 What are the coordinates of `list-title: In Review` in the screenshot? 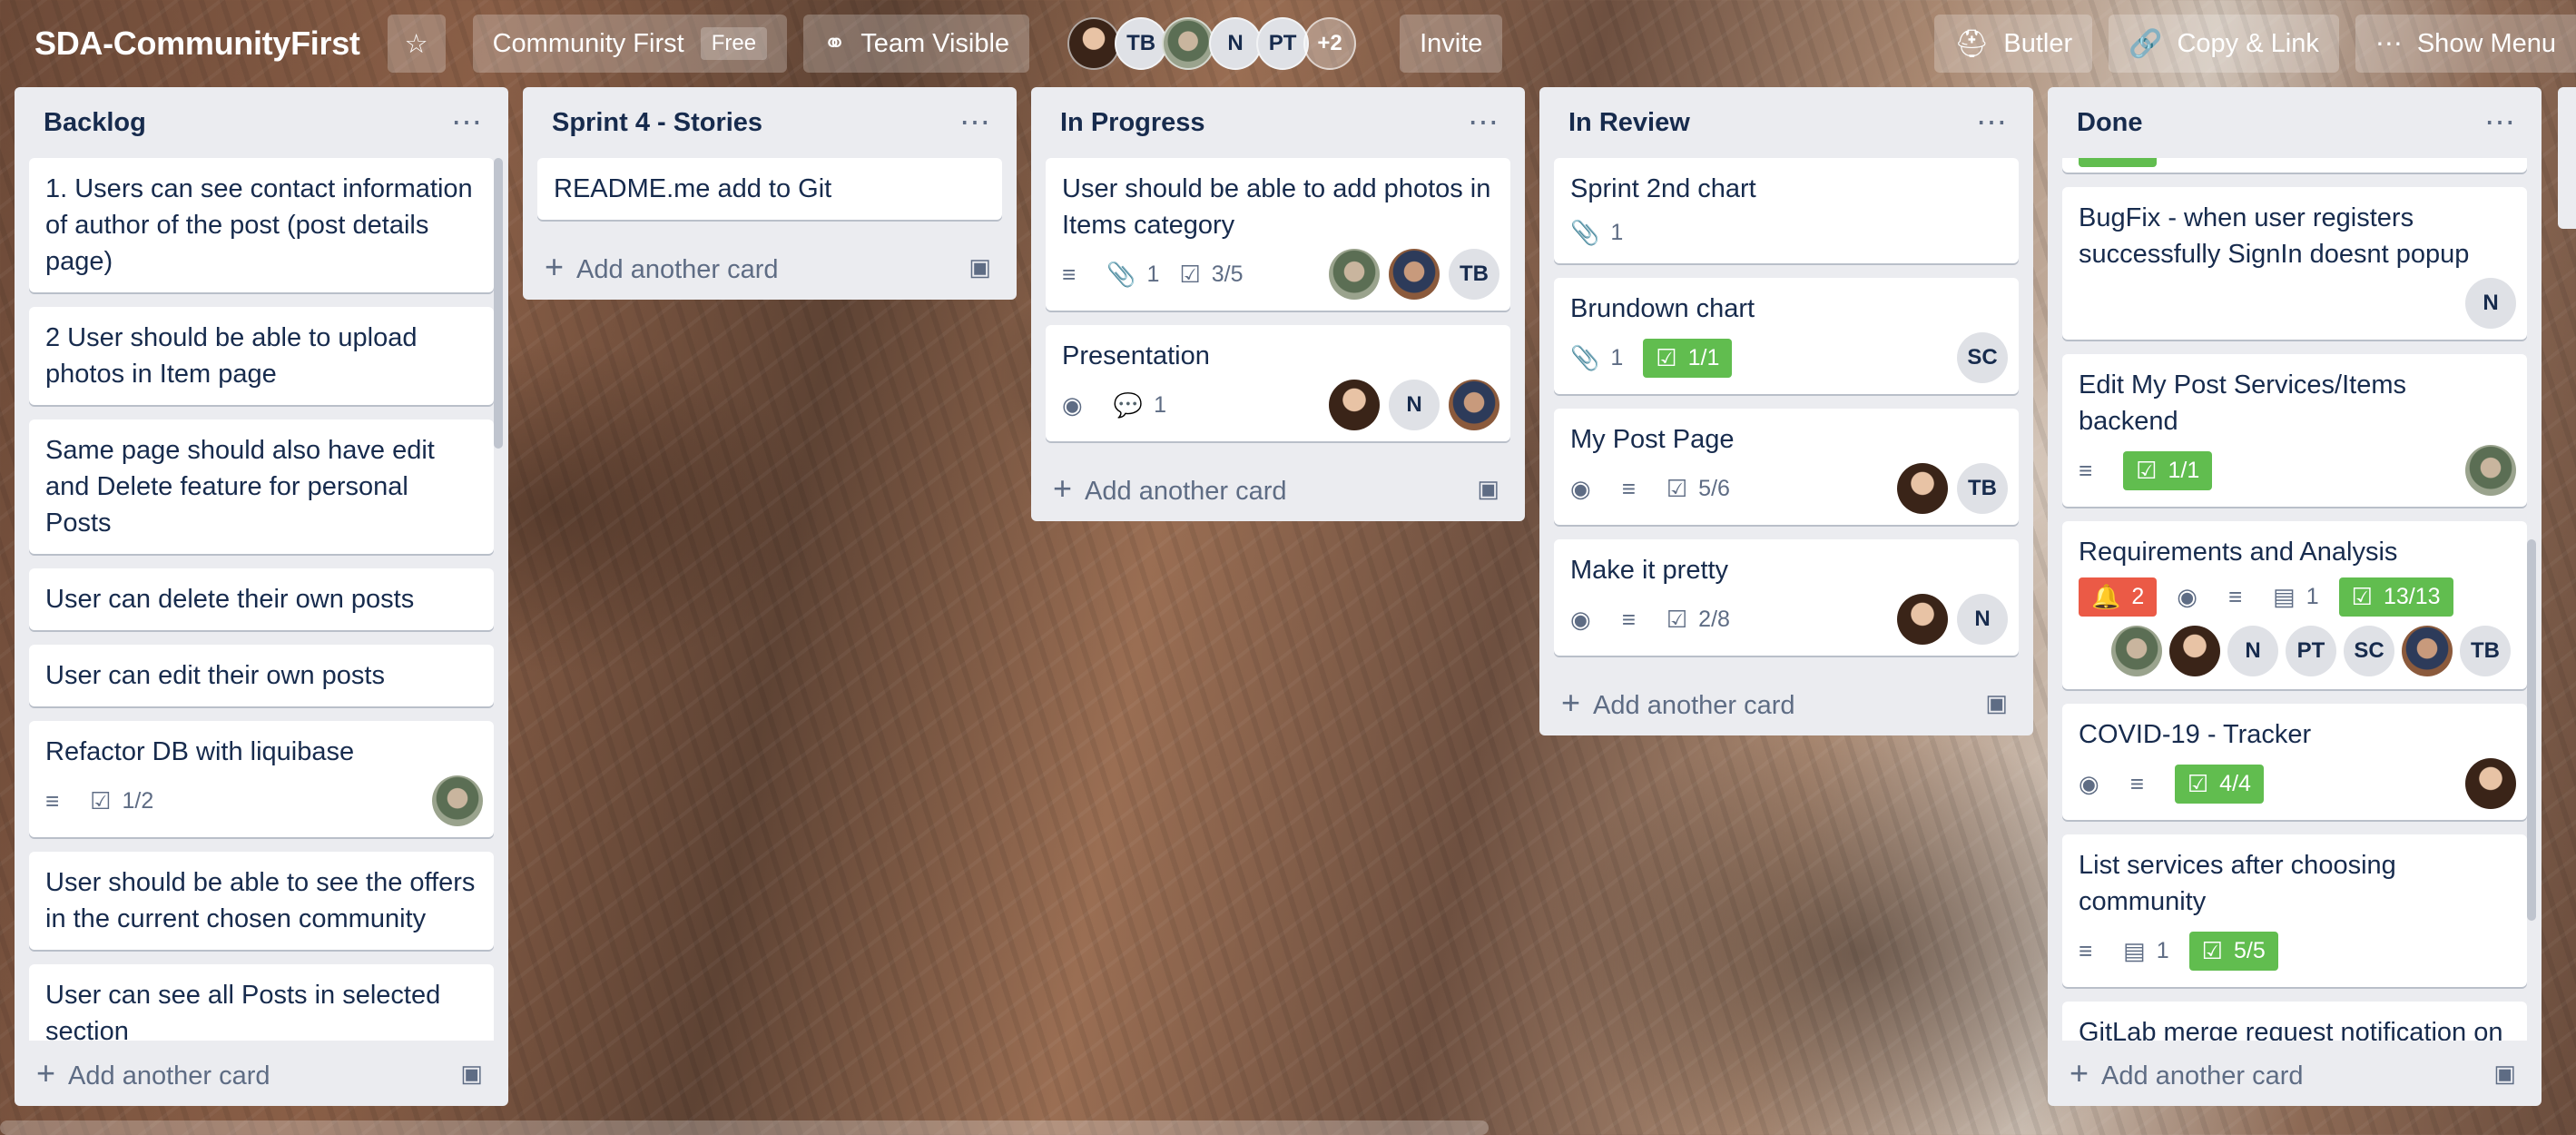 It's located at (1629, 123).